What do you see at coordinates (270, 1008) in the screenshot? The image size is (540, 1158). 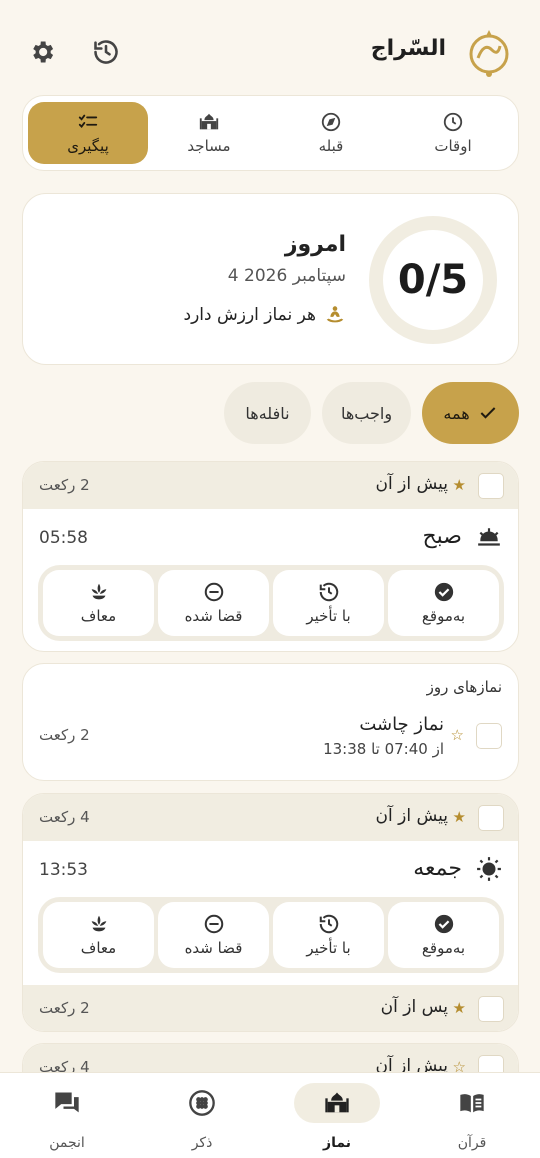 I see `sunnah-after-row: ★ پس از آن 2 رکعت` at bounding box center [270, 1008].